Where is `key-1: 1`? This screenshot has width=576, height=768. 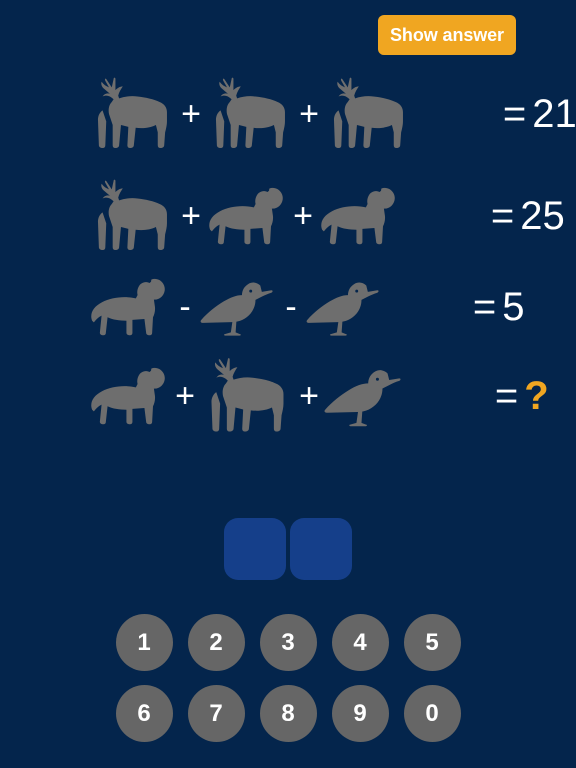 key-1: 1 is located at coordinates (144, 642).